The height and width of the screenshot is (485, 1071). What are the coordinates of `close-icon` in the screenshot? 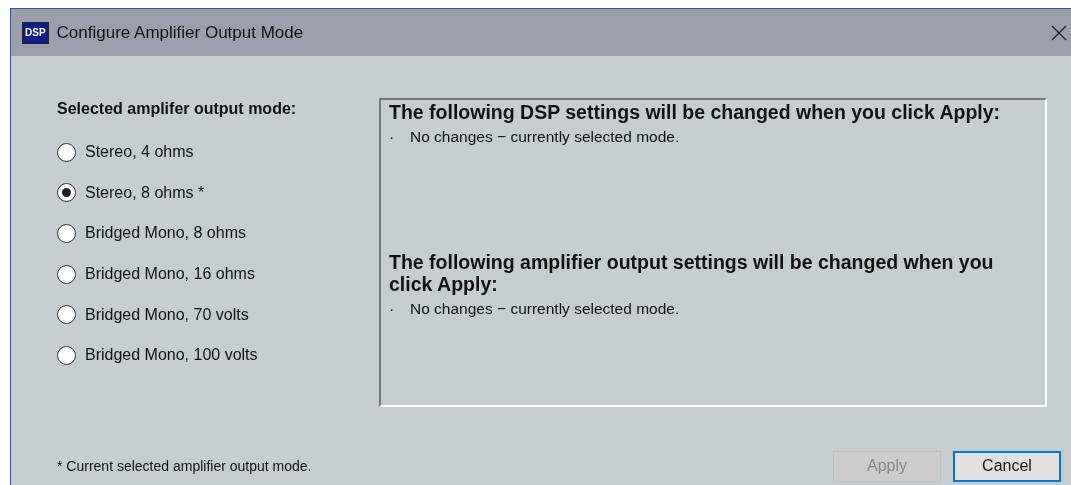 It's located at (1059, 32).